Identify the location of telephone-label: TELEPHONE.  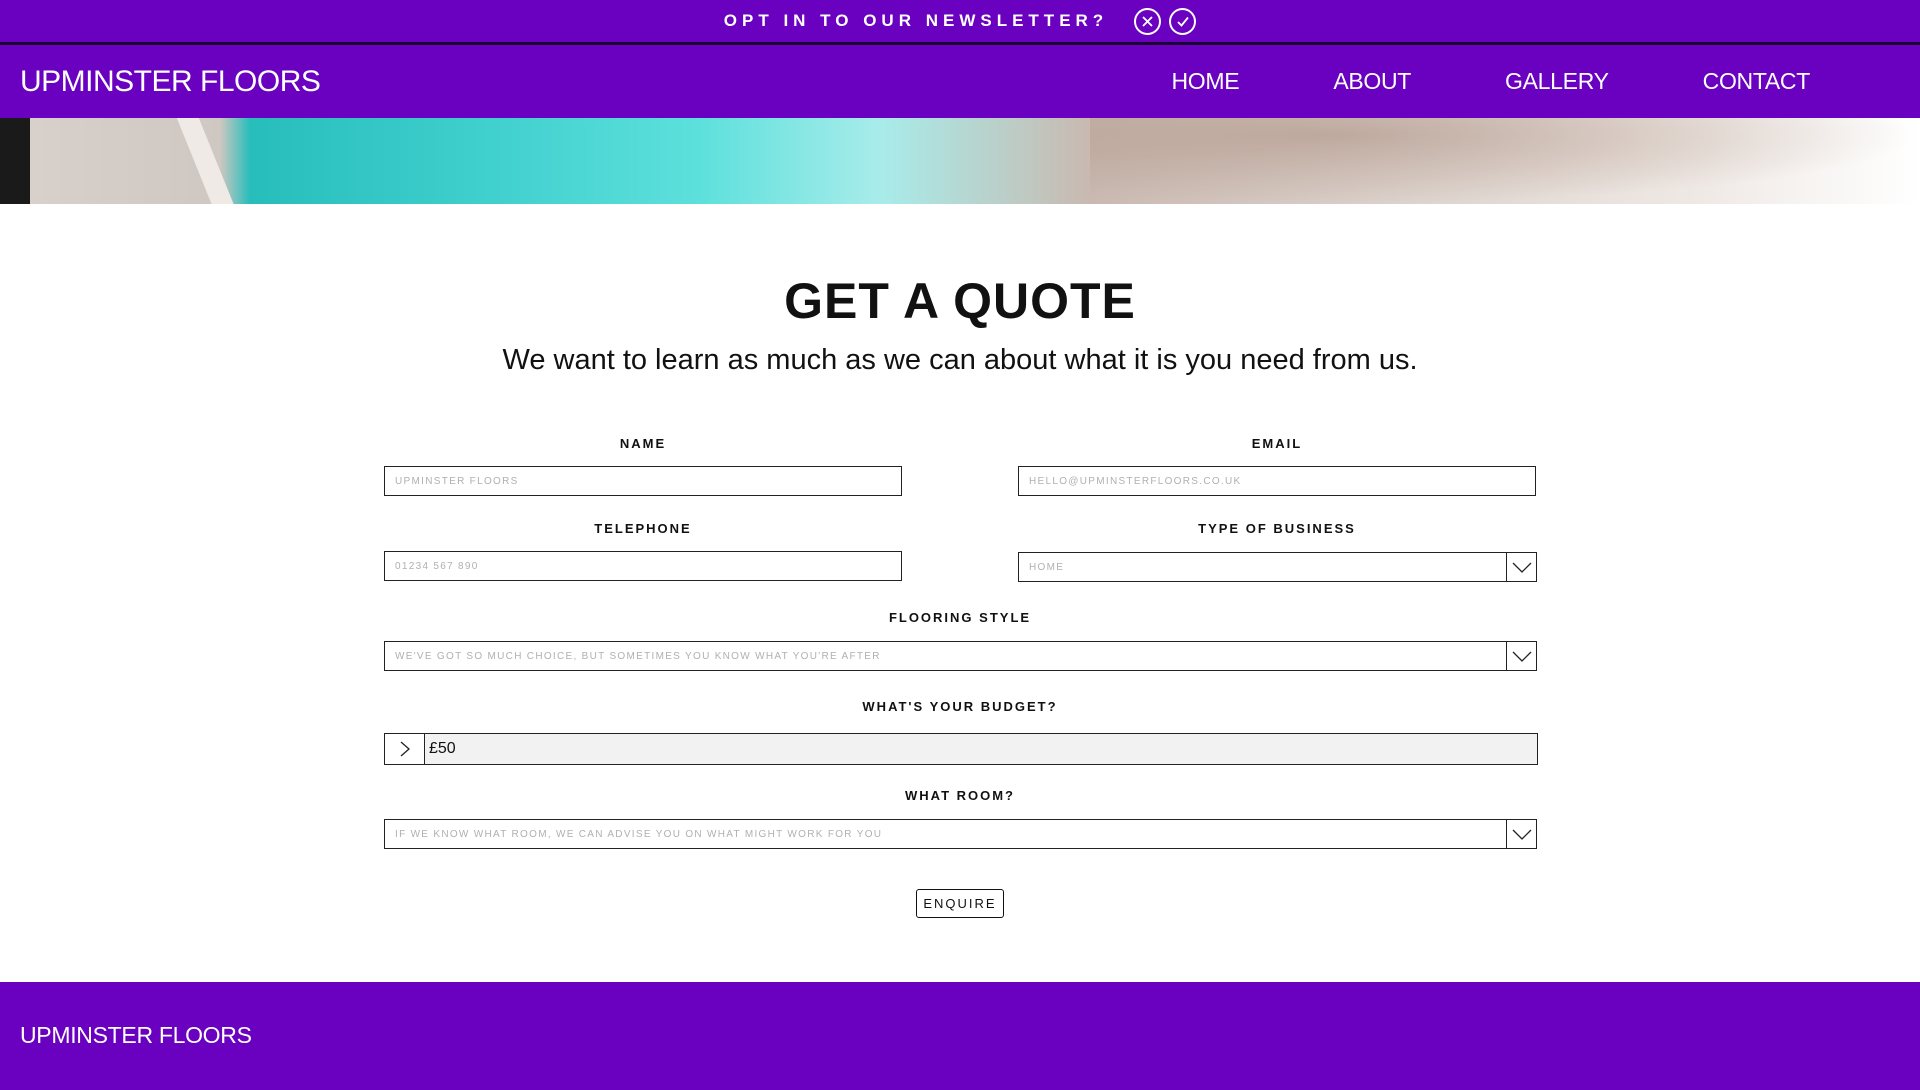
(643, 528).